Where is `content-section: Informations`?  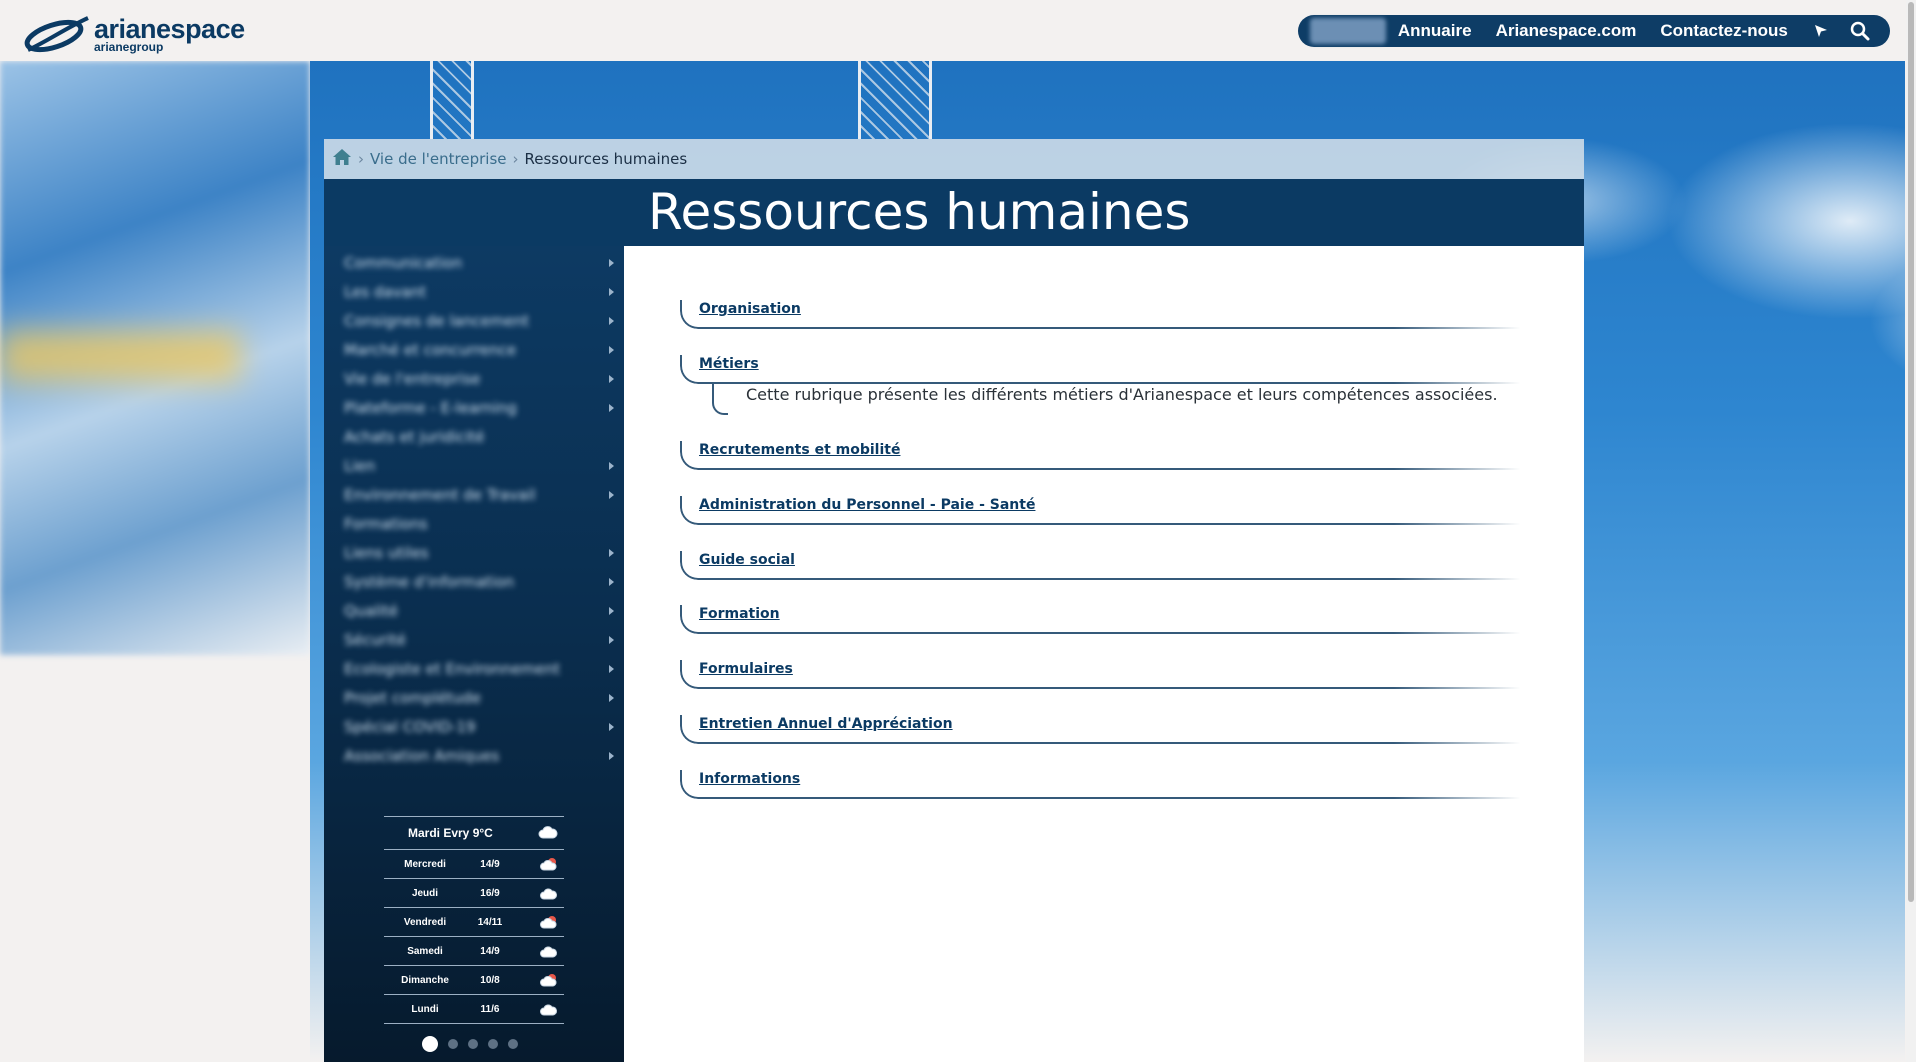 content-section: Informations is located at coordinates (1100, 783).